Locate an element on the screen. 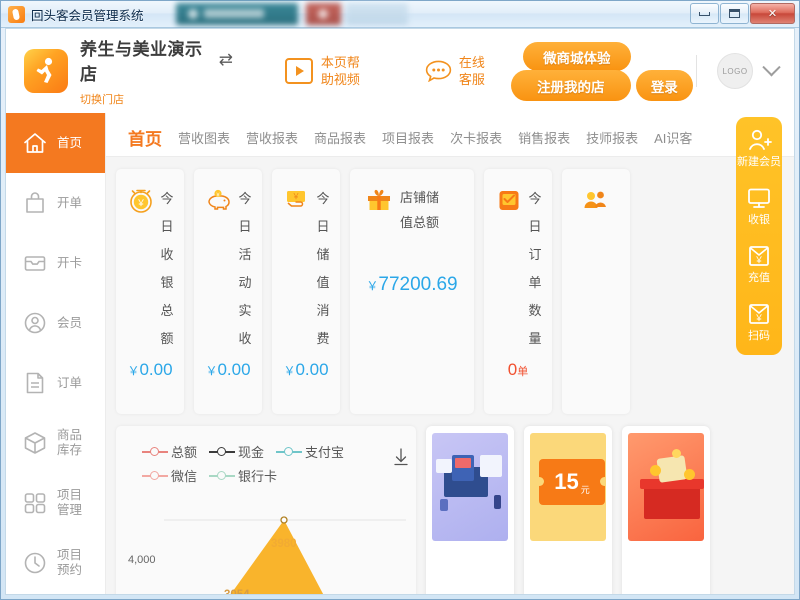 The image size is (800, 600). brand-block: 养生与美业演示店 ⇄ 切换门店 is located at coordinates (128, 71).